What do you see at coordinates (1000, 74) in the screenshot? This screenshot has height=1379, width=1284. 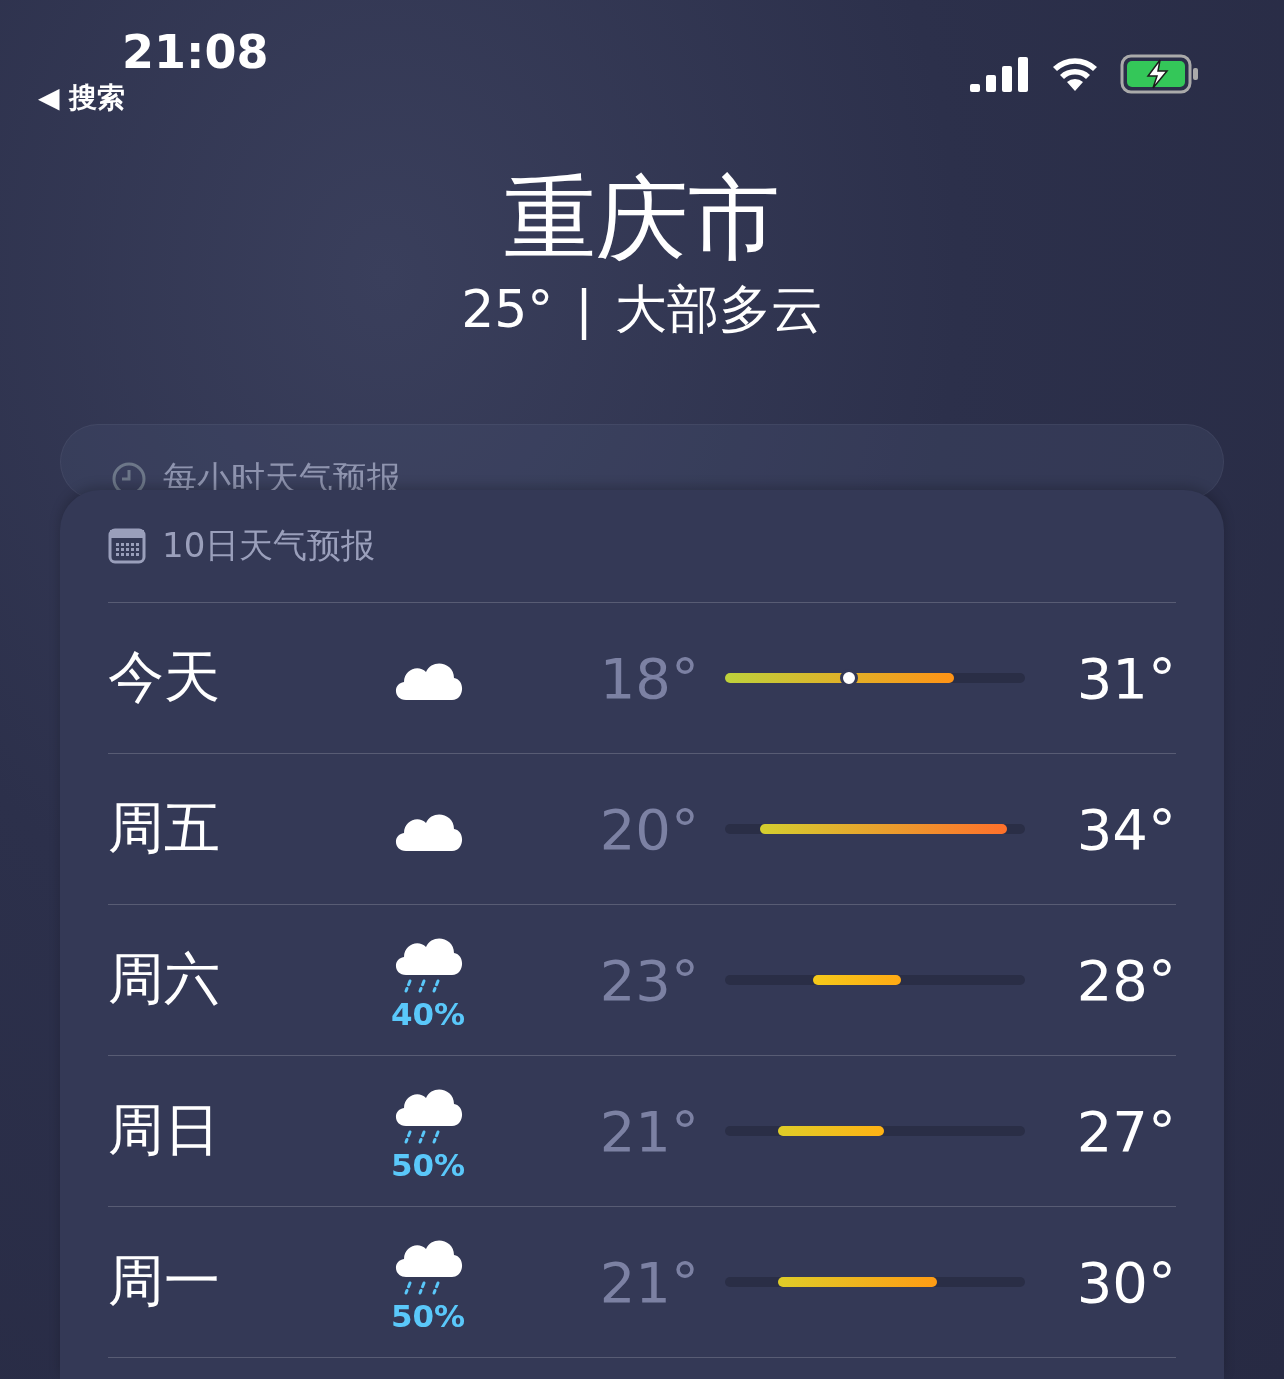 I see `signal-icon` at bounding box center [1000, 74].